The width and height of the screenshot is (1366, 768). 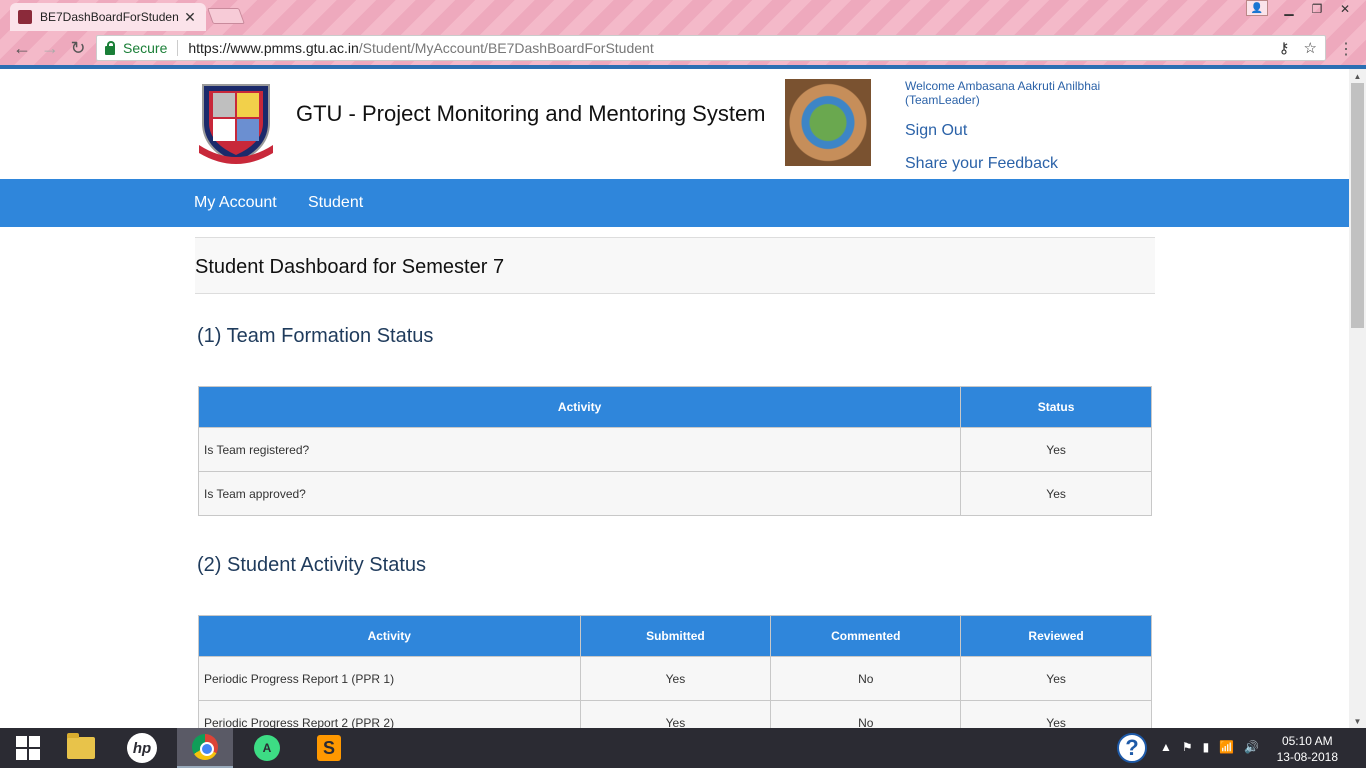 I want to click on window-controls: 👤 ▁ ❐ ✕, so click(x=1302, y=9).